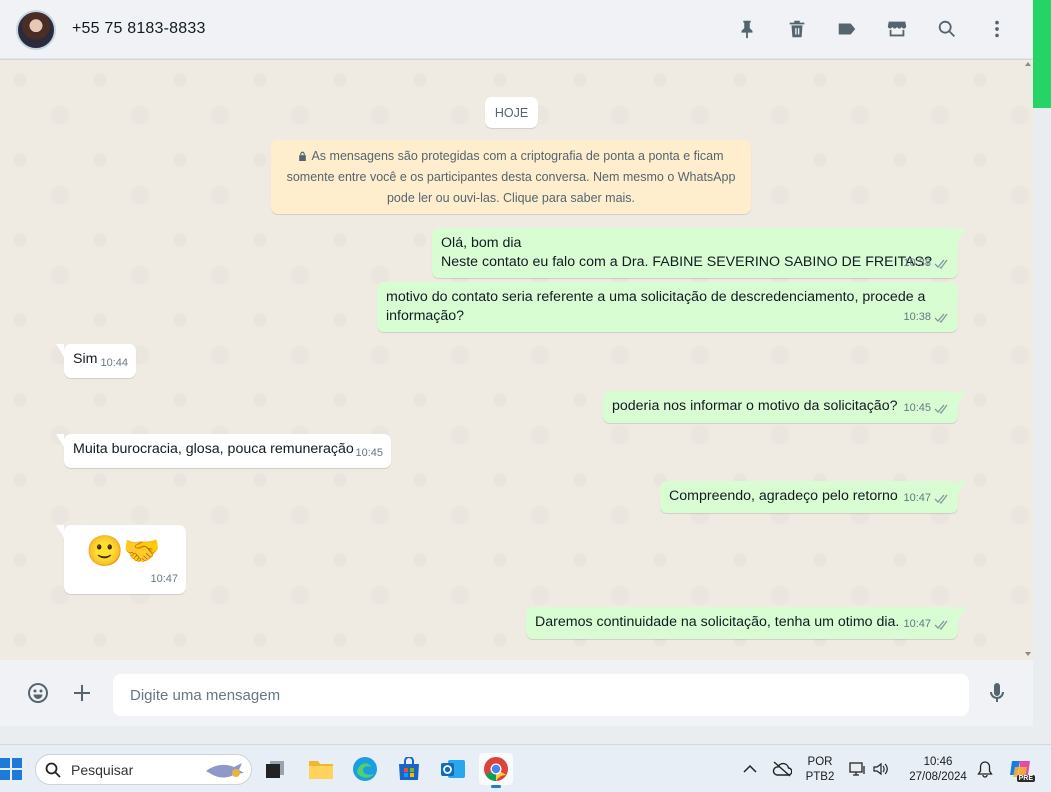 The height and width of the screenshot is (792, 1051). What do you see at coordinates (303, 156) in the screenshot?
I see `lock-icon` at bounding box center [303, 156].